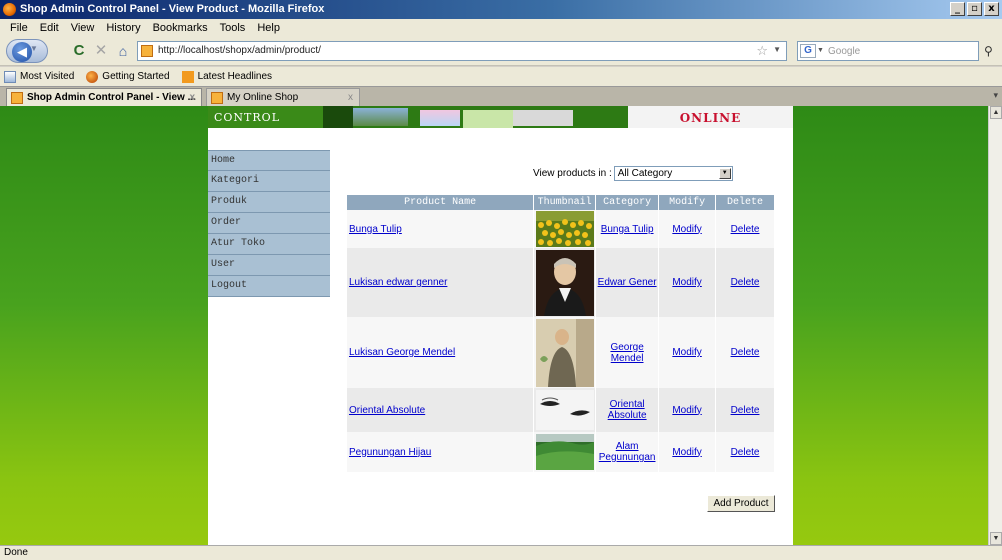 The height and width of the screenshot is (560, 1002). Describe the element at coordinates (627, 202) in the screenshot. I see `header-category: Category` at that location.